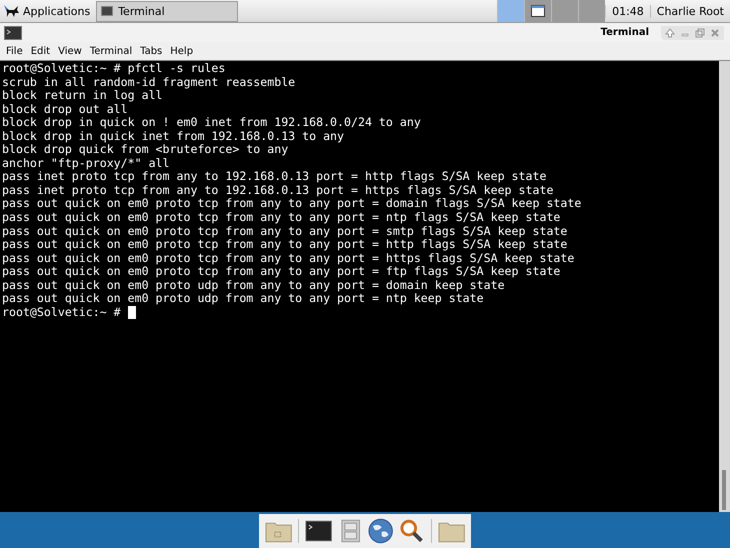 The width and height of the screenshot is (730, 548). Describe the element at coordinates (243, 299) in the screenshot. I see `terminal-line: pass out quick on em0 proto udp from any to any port = ntp keep state` at that location.